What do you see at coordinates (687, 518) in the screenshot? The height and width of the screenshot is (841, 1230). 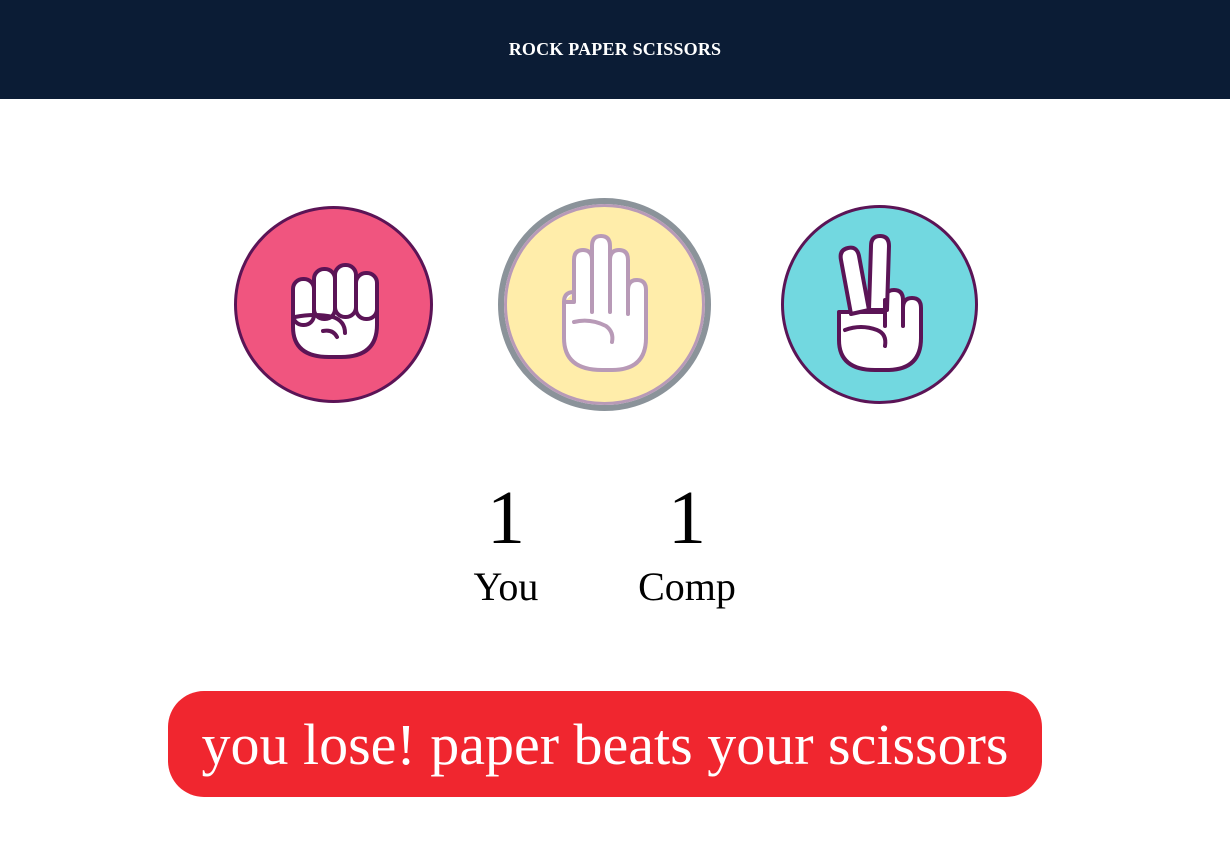 I see `computer-score: 1` at bounding box center [687, 518].